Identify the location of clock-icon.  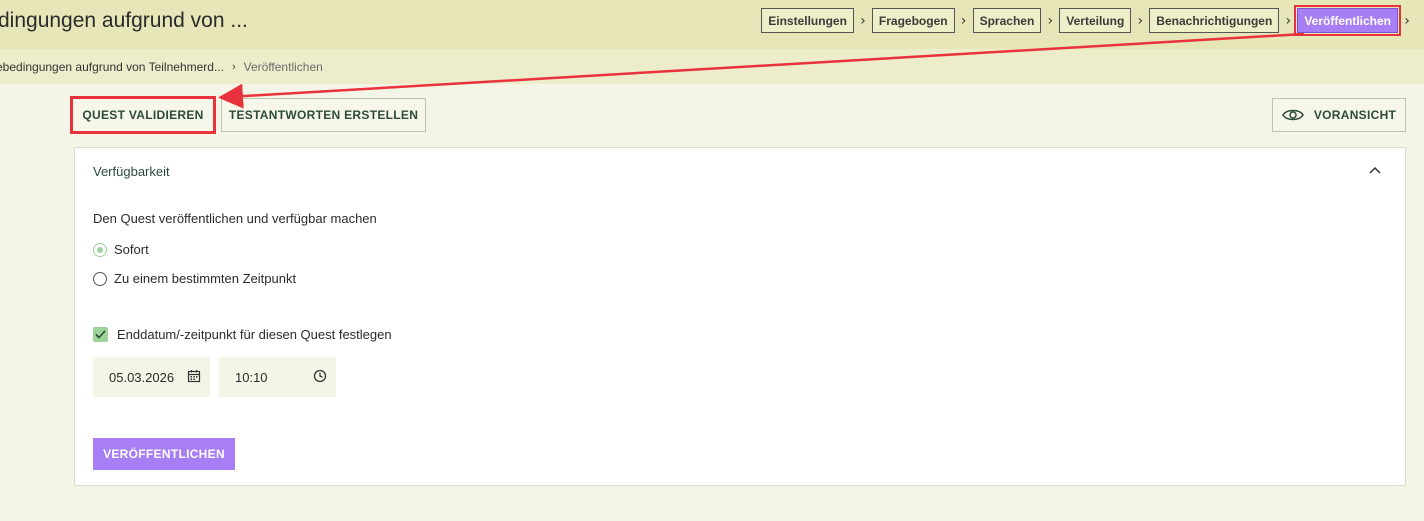
(320, 376).